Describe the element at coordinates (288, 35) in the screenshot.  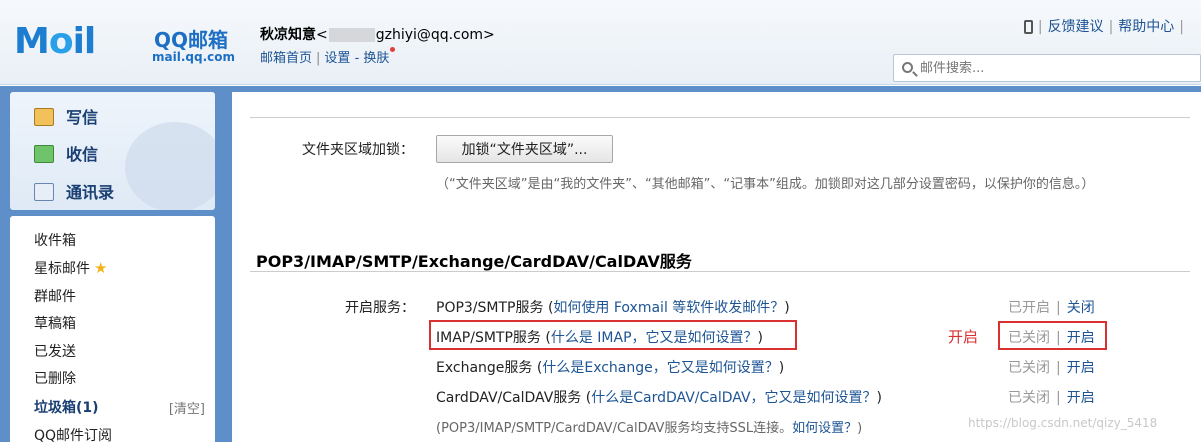
I see `user-name: 秋凉知意` at that location.